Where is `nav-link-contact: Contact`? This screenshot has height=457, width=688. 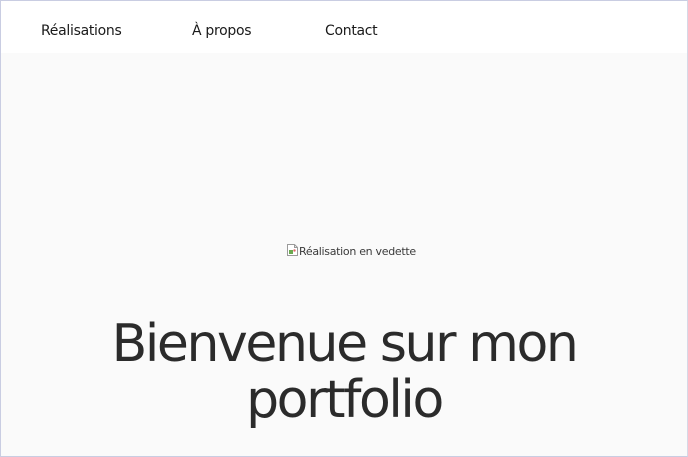 nav-link-contact: Contact is located at coordinates (351, 31).